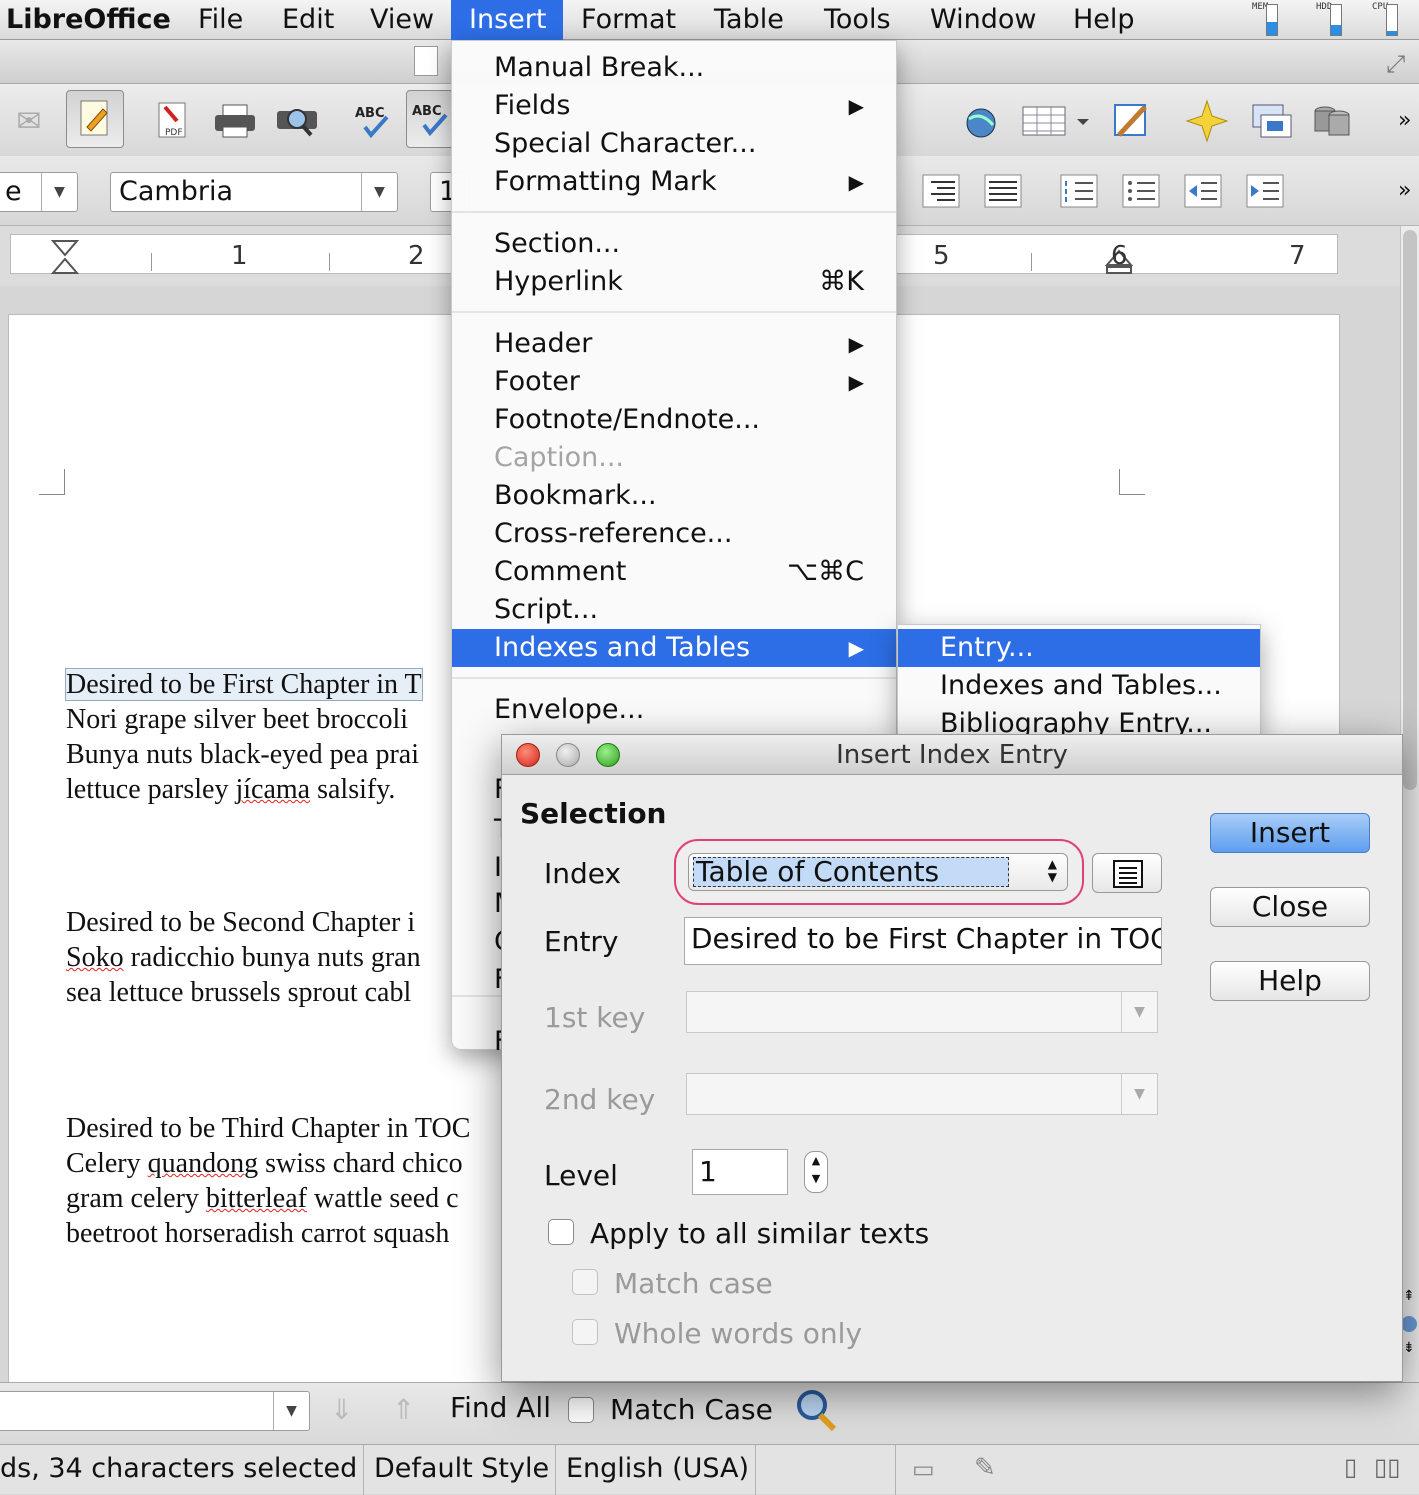 This screenshot has width=1419, height=1495. Describe the element at coordinates (95, 957) in the screenshot. I see `misspelled-word: Soko` at that location.